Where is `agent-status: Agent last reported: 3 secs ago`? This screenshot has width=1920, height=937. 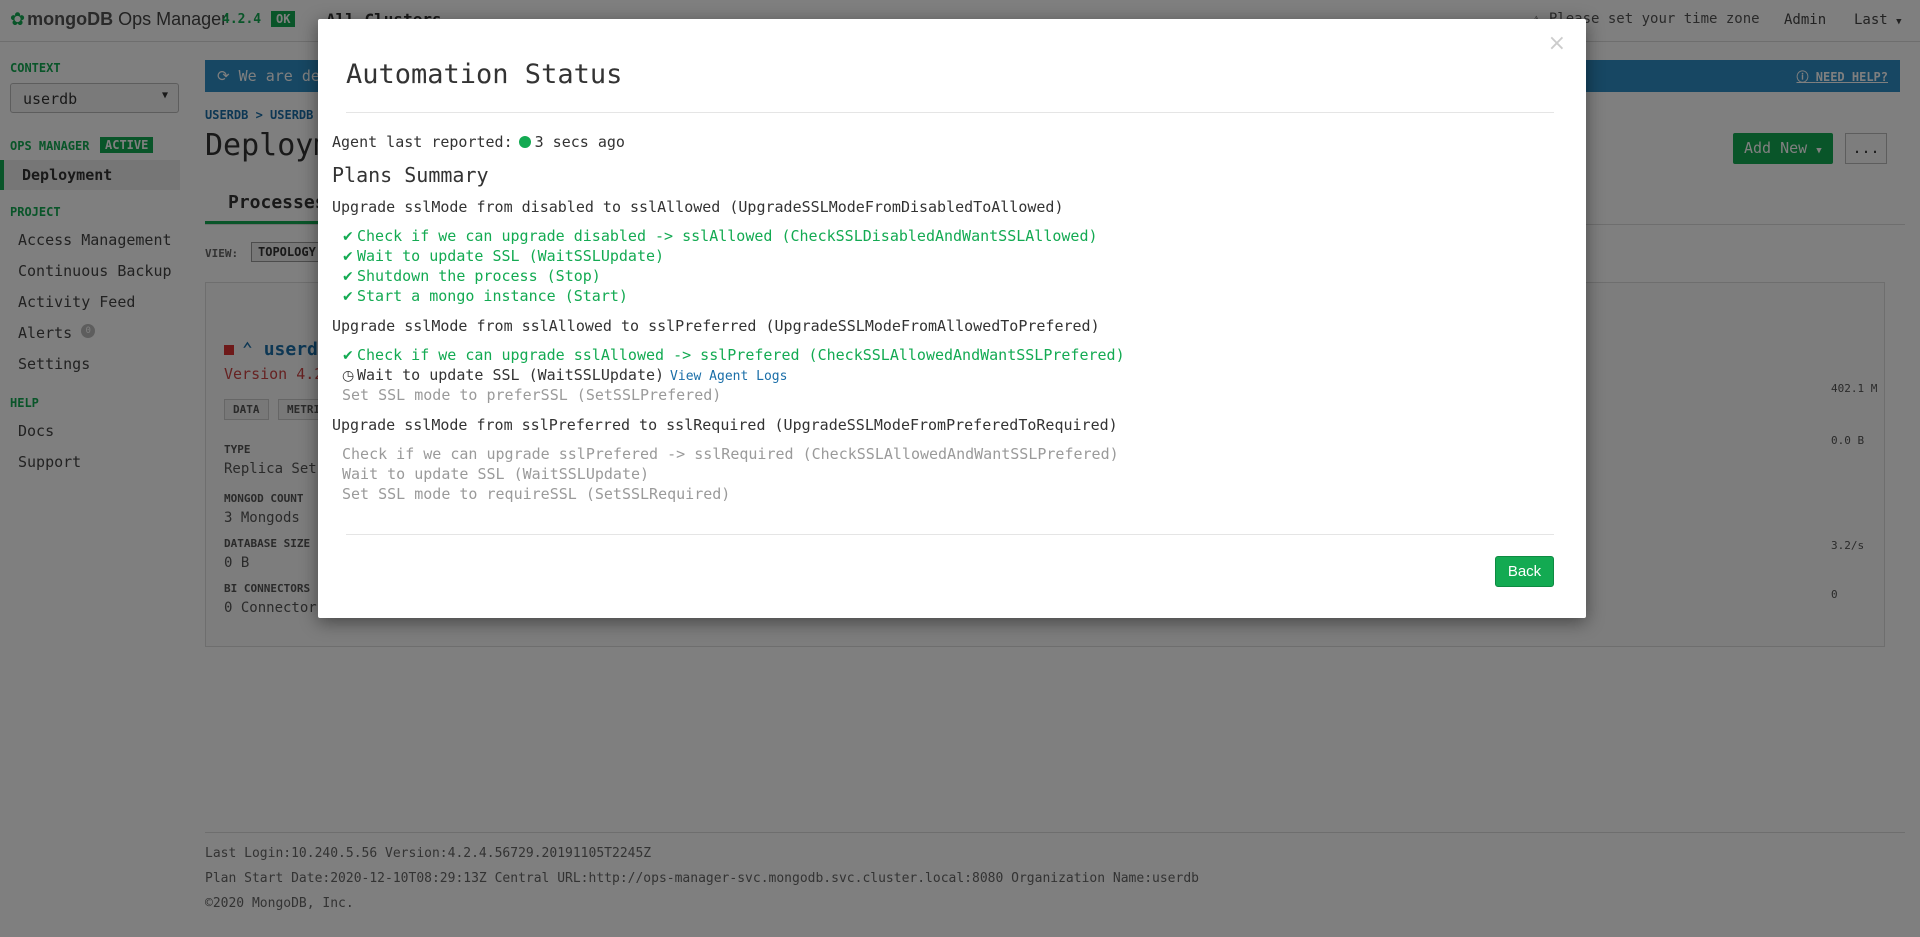 agent-status: Agent last reported: 3 secs ago is located at coordinates (478, 142).